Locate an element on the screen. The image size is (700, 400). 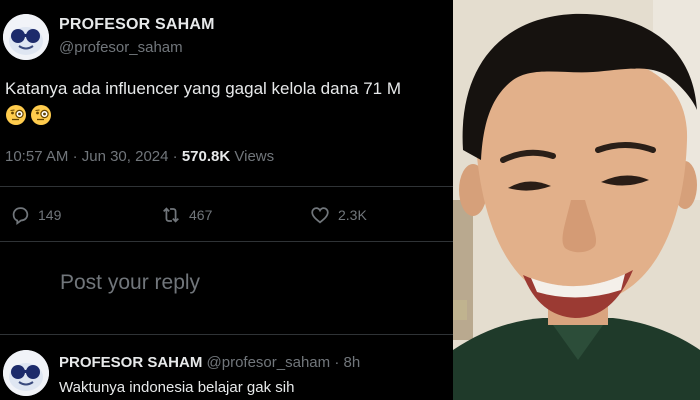
repost-icon is located at coordinates (171, 215).